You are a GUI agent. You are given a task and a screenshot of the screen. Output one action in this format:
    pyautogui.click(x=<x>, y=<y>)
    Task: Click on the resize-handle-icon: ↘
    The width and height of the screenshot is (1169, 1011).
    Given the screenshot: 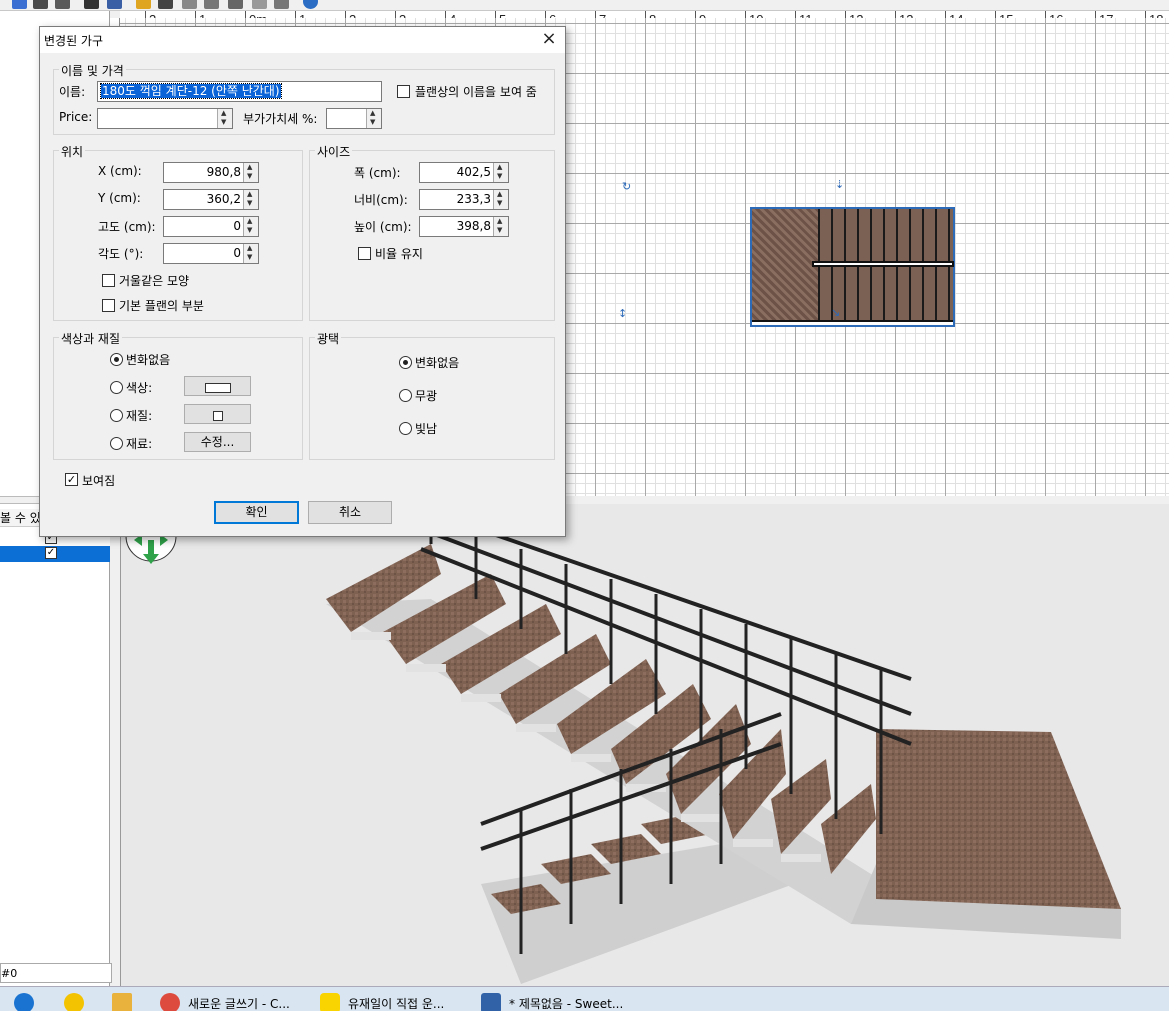 What is the action you would take?
    pyautogui.click(x=836, y=312)
    